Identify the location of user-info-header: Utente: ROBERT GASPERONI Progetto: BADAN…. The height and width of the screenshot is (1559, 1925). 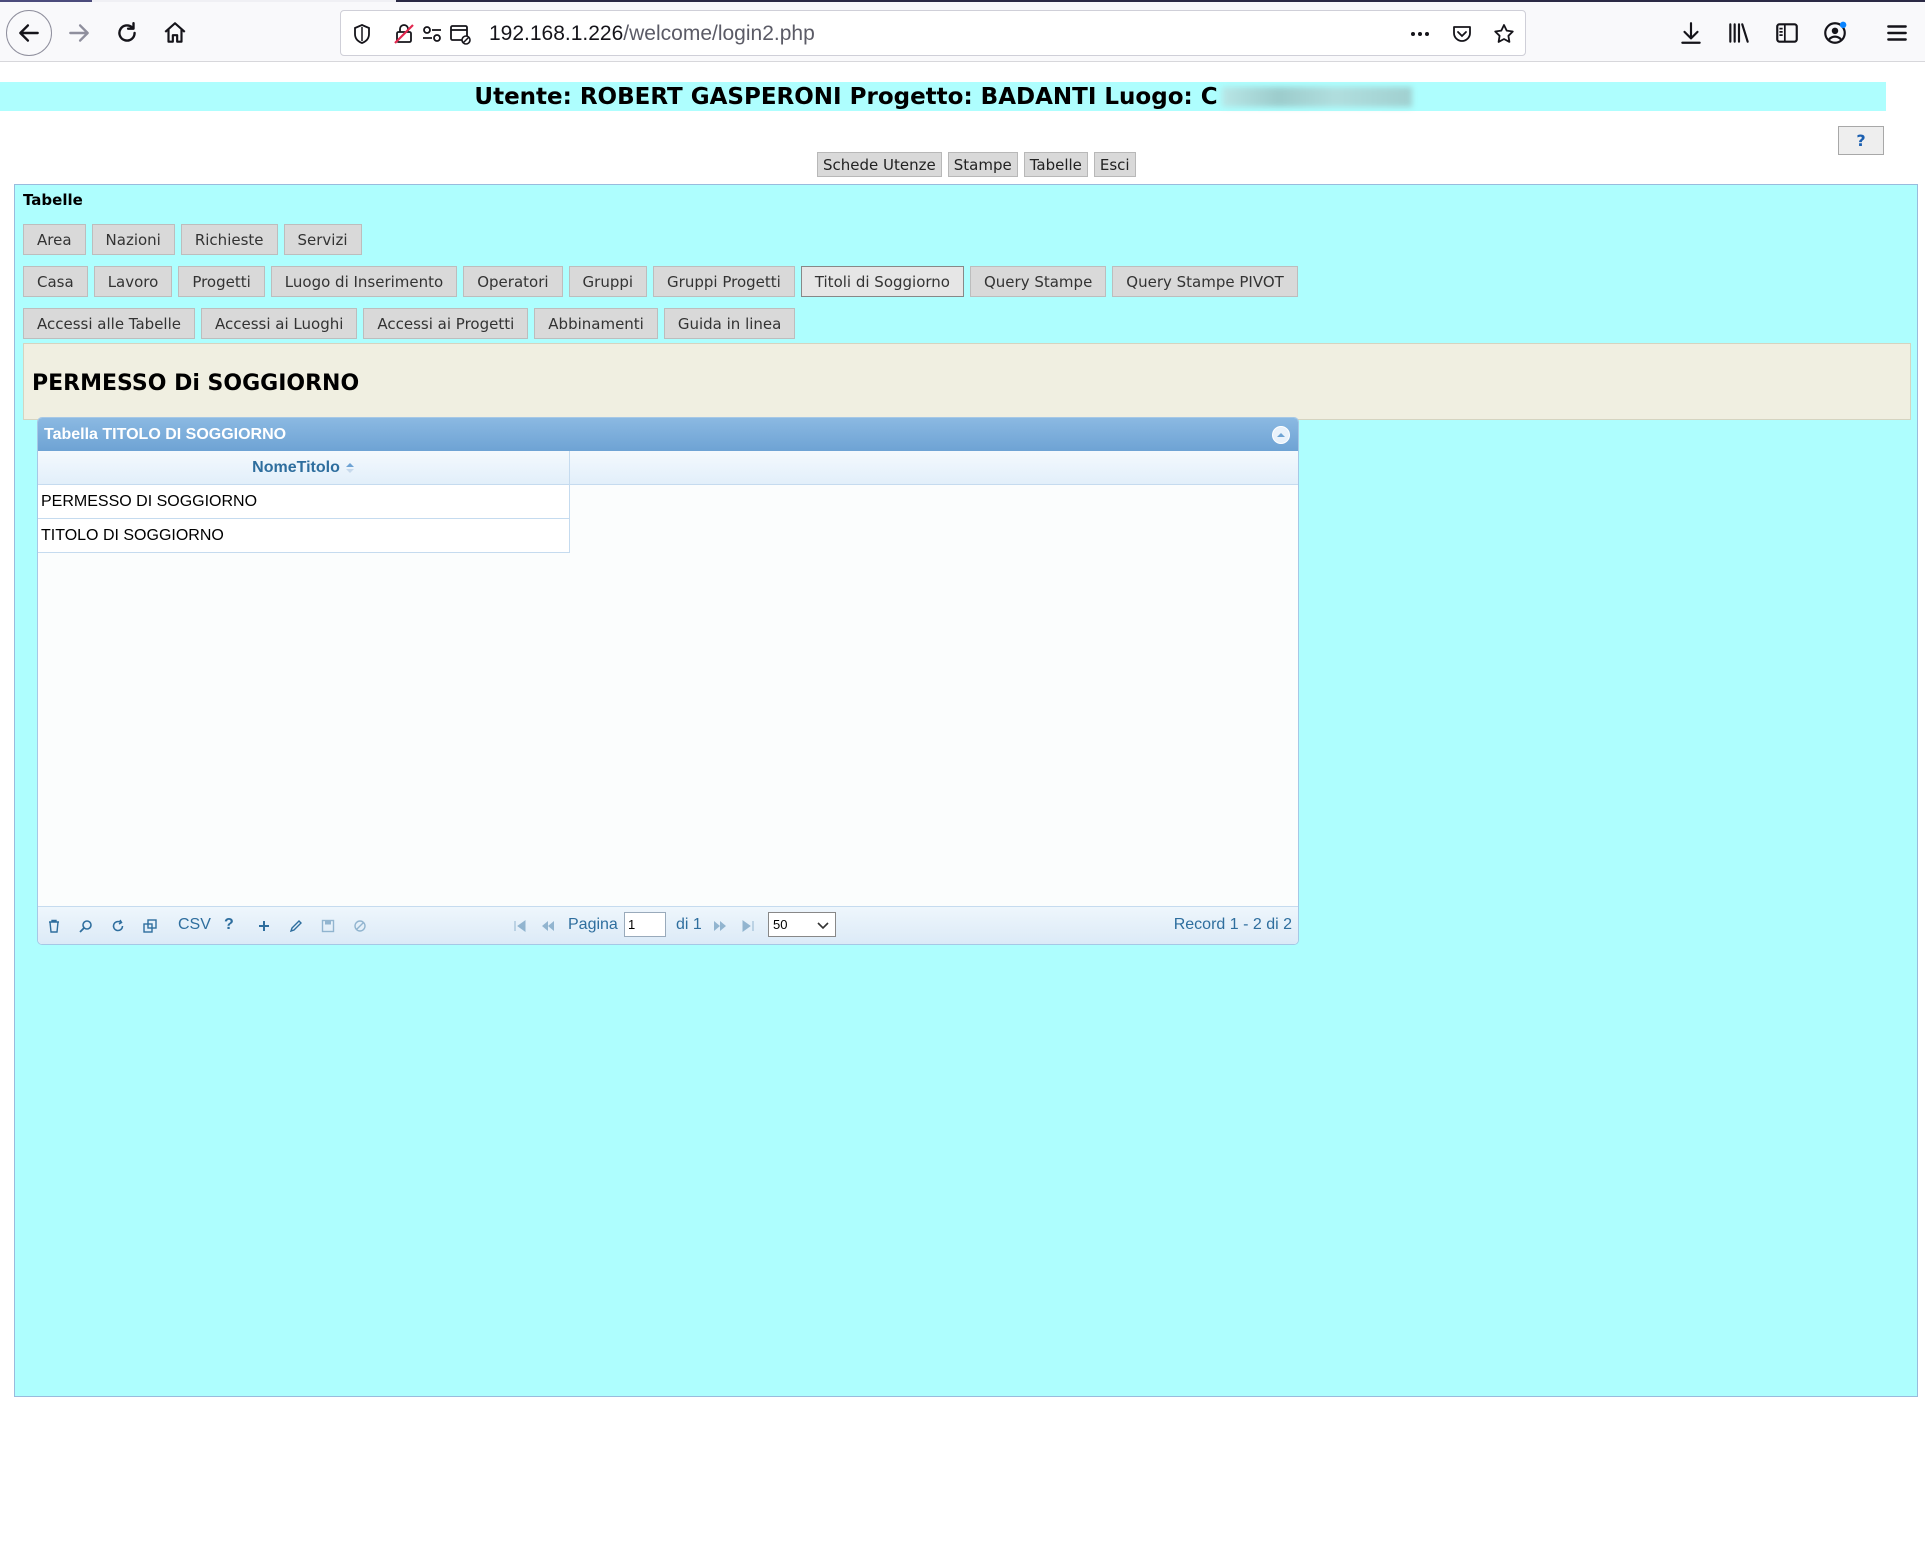
(943, 96).